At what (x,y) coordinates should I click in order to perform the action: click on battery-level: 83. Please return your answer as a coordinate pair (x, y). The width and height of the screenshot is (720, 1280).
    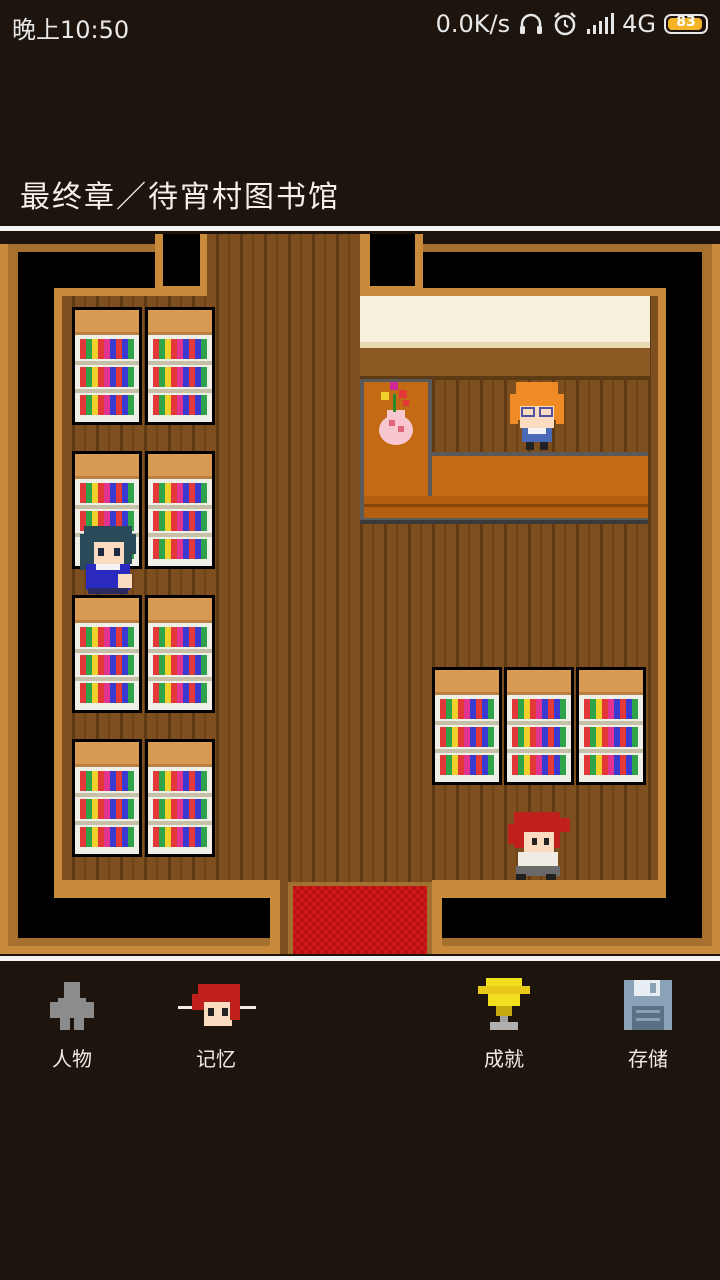
    Looking at the image, I should click on (686, 22).